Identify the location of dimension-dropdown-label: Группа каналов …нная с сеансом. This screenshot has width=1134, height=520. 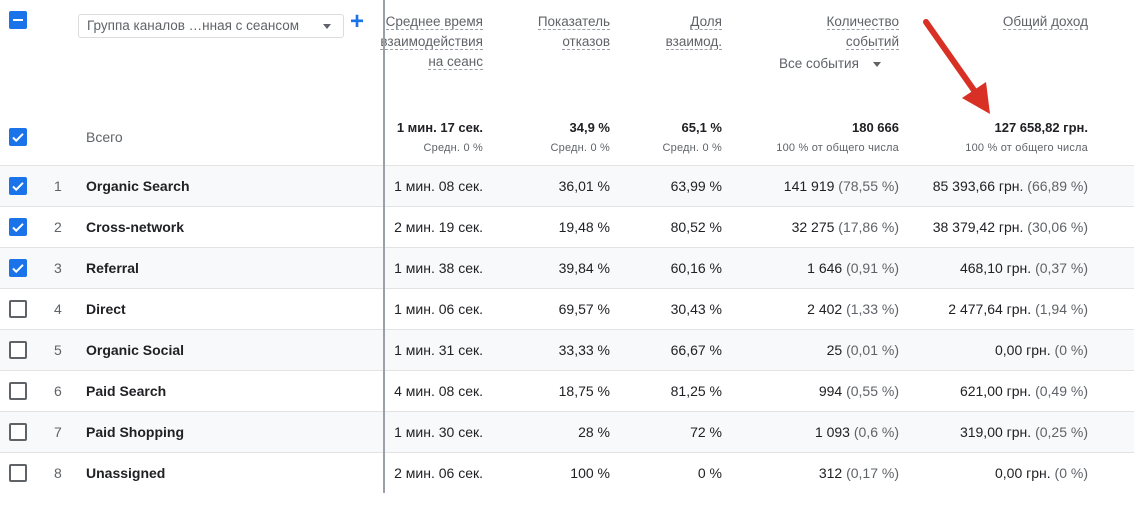
(193, 25).